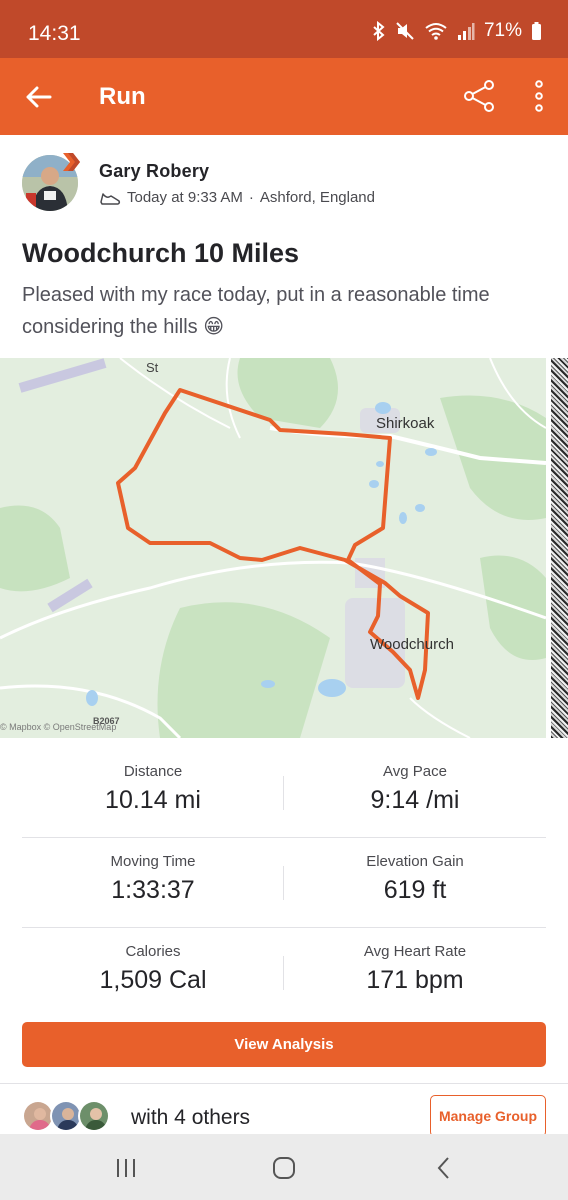 Image resolution: width=568 pixels, height=1200 pixels. I want to click on stat-distance: Distance 10.14 mi, so click(153, 781).